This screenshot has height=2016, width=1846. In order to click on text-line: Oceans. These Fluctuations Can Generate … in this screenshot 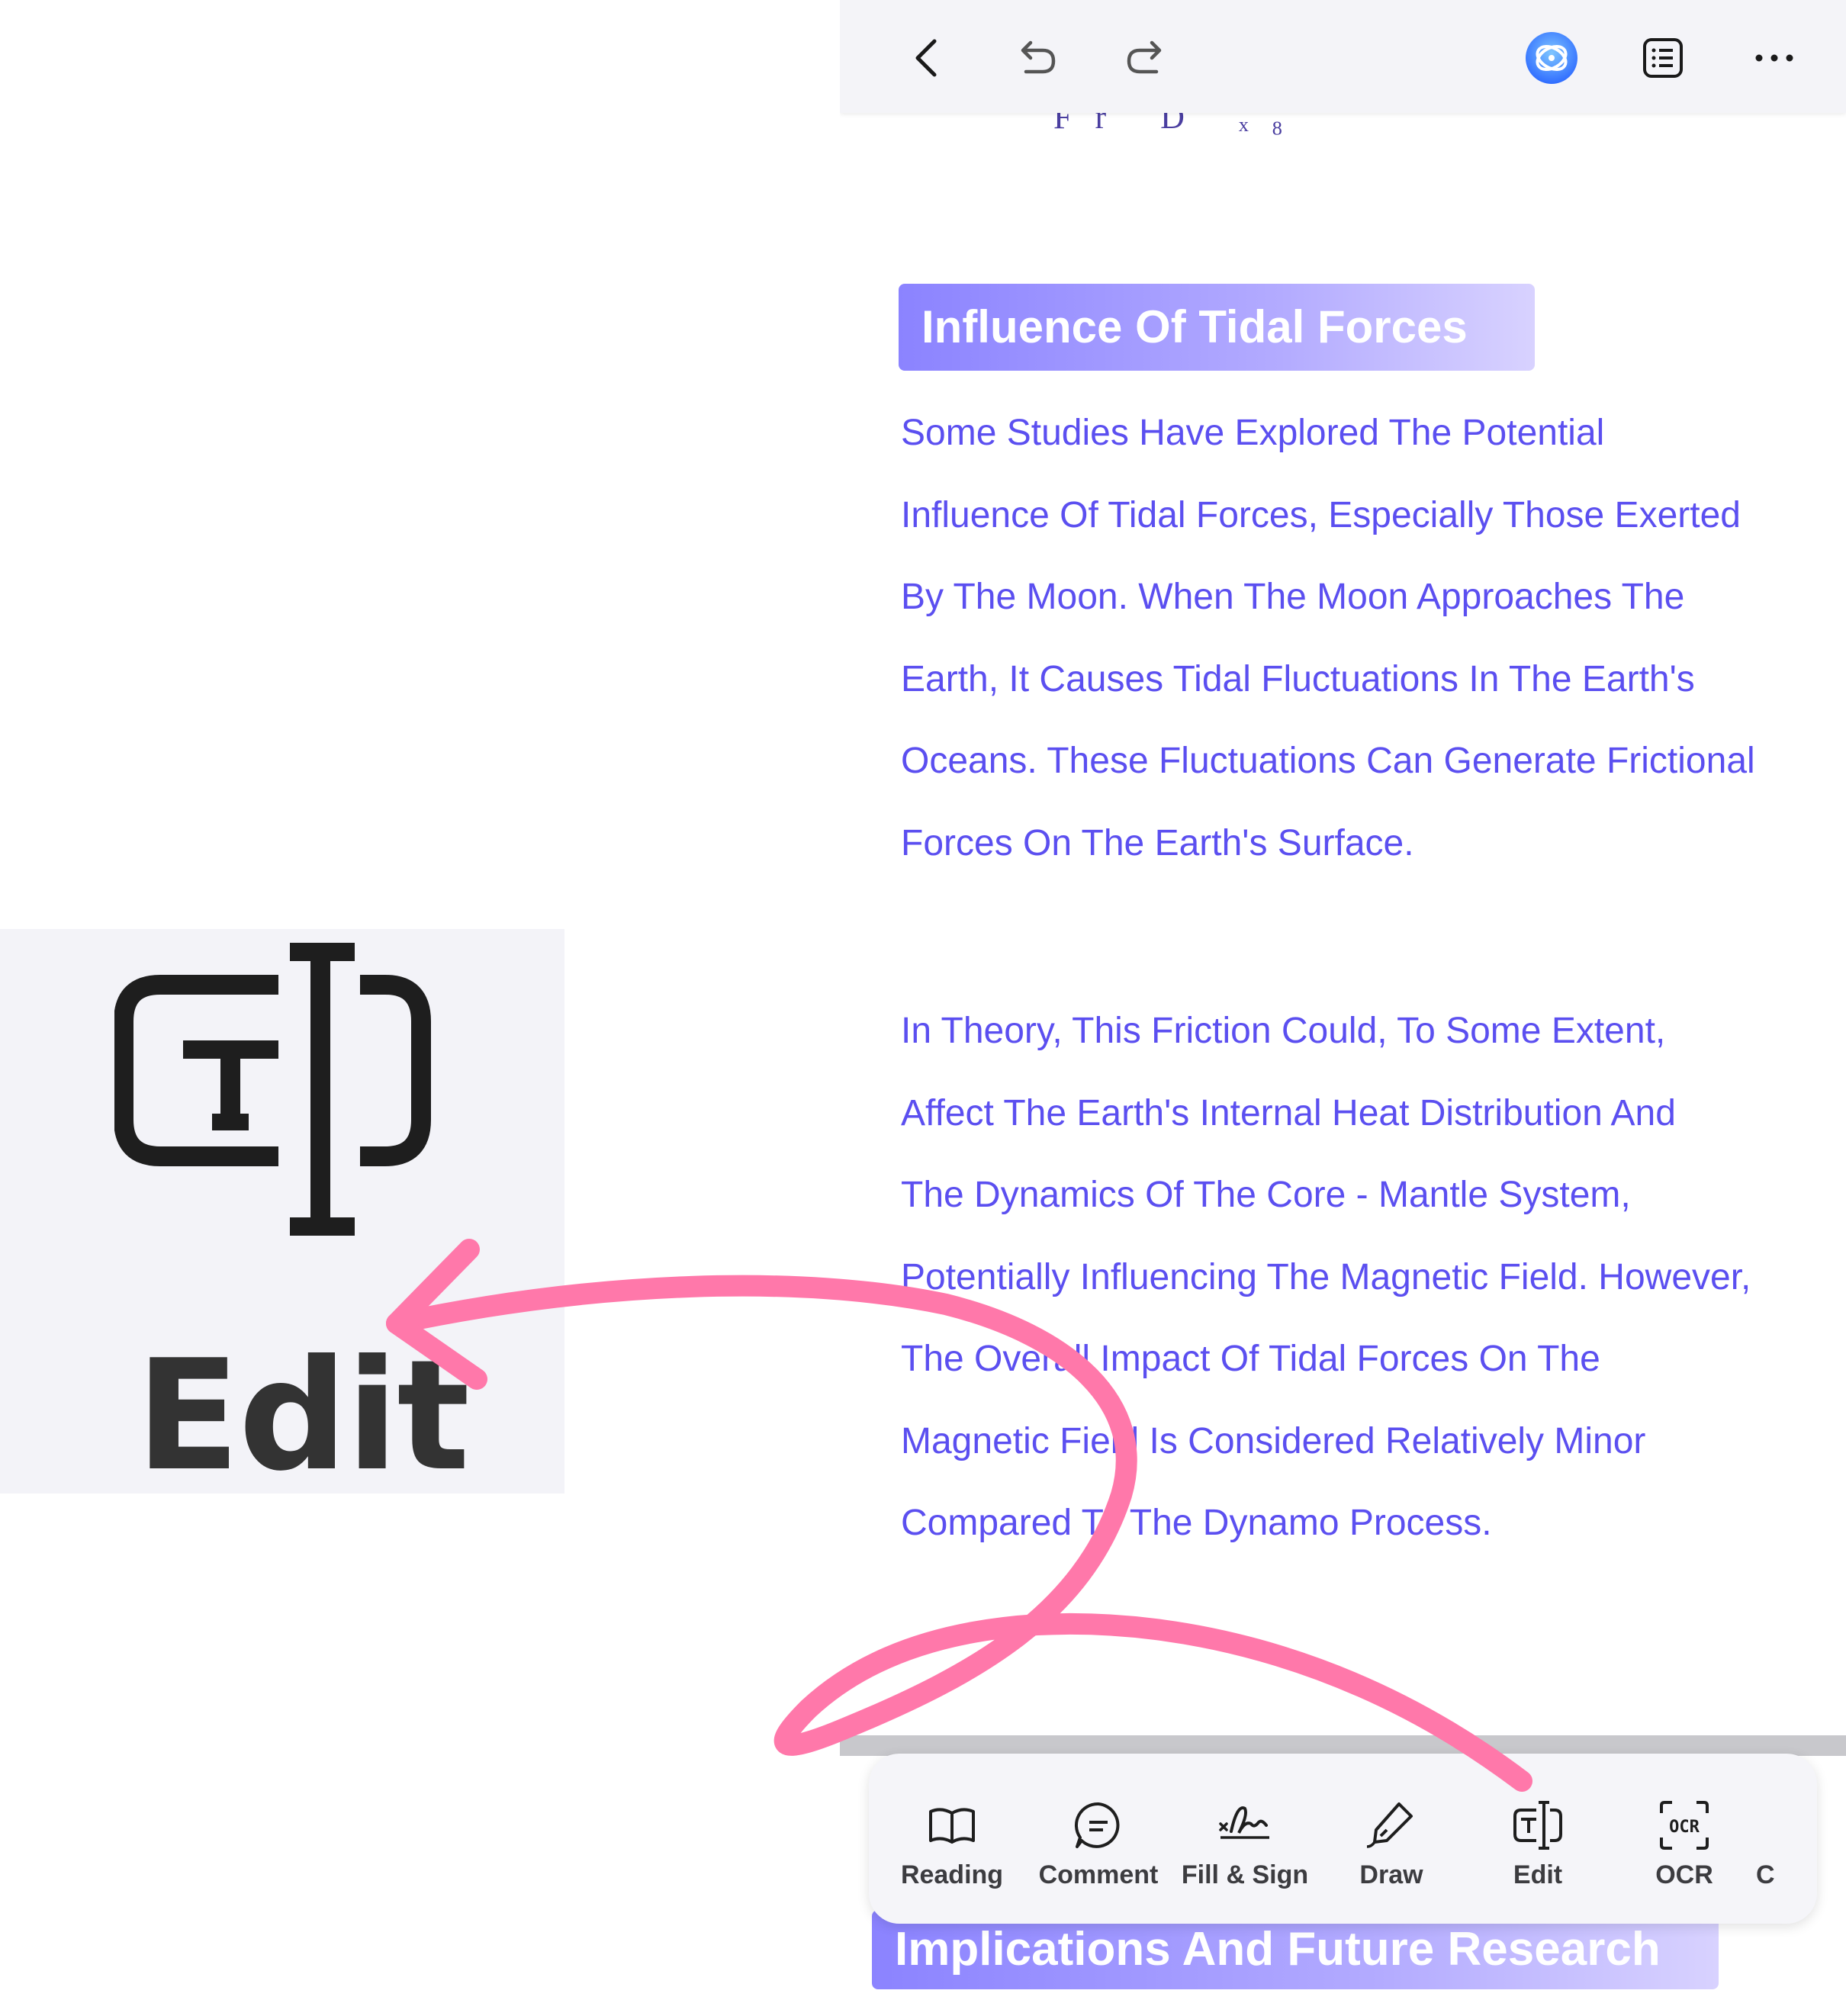, I will do `click(1370, 761)`.